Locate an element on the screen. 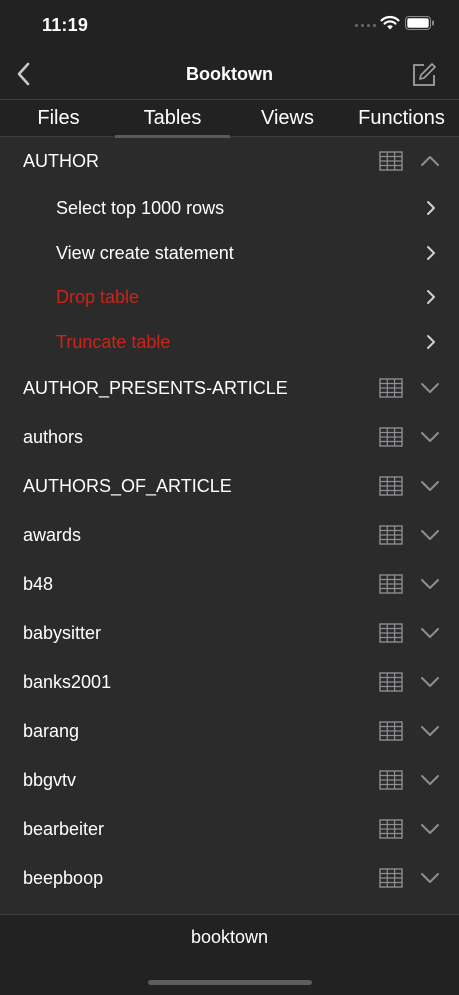  table-row: bearbeiter is located at coordinates (229, 829).